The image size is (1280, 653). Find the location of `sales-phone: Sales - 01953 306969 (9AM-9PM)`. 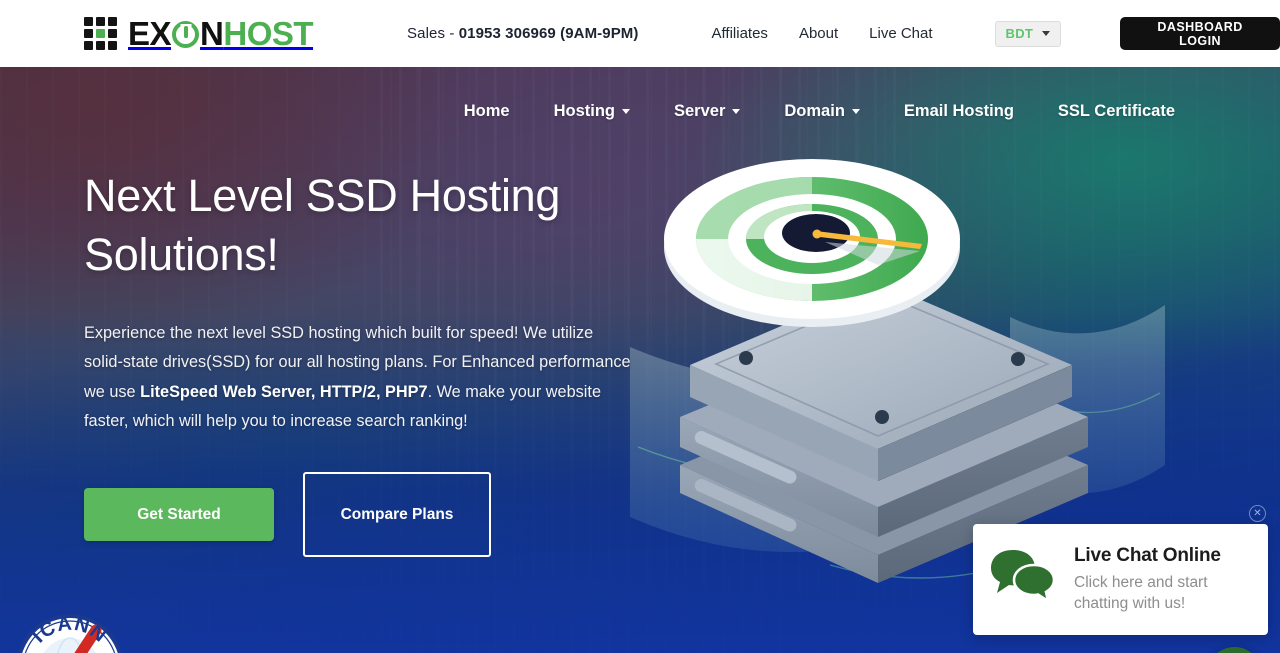

sales-phone: Sales - 01953 306969 (9AM-9PM) is located at coordinates (522, 33).